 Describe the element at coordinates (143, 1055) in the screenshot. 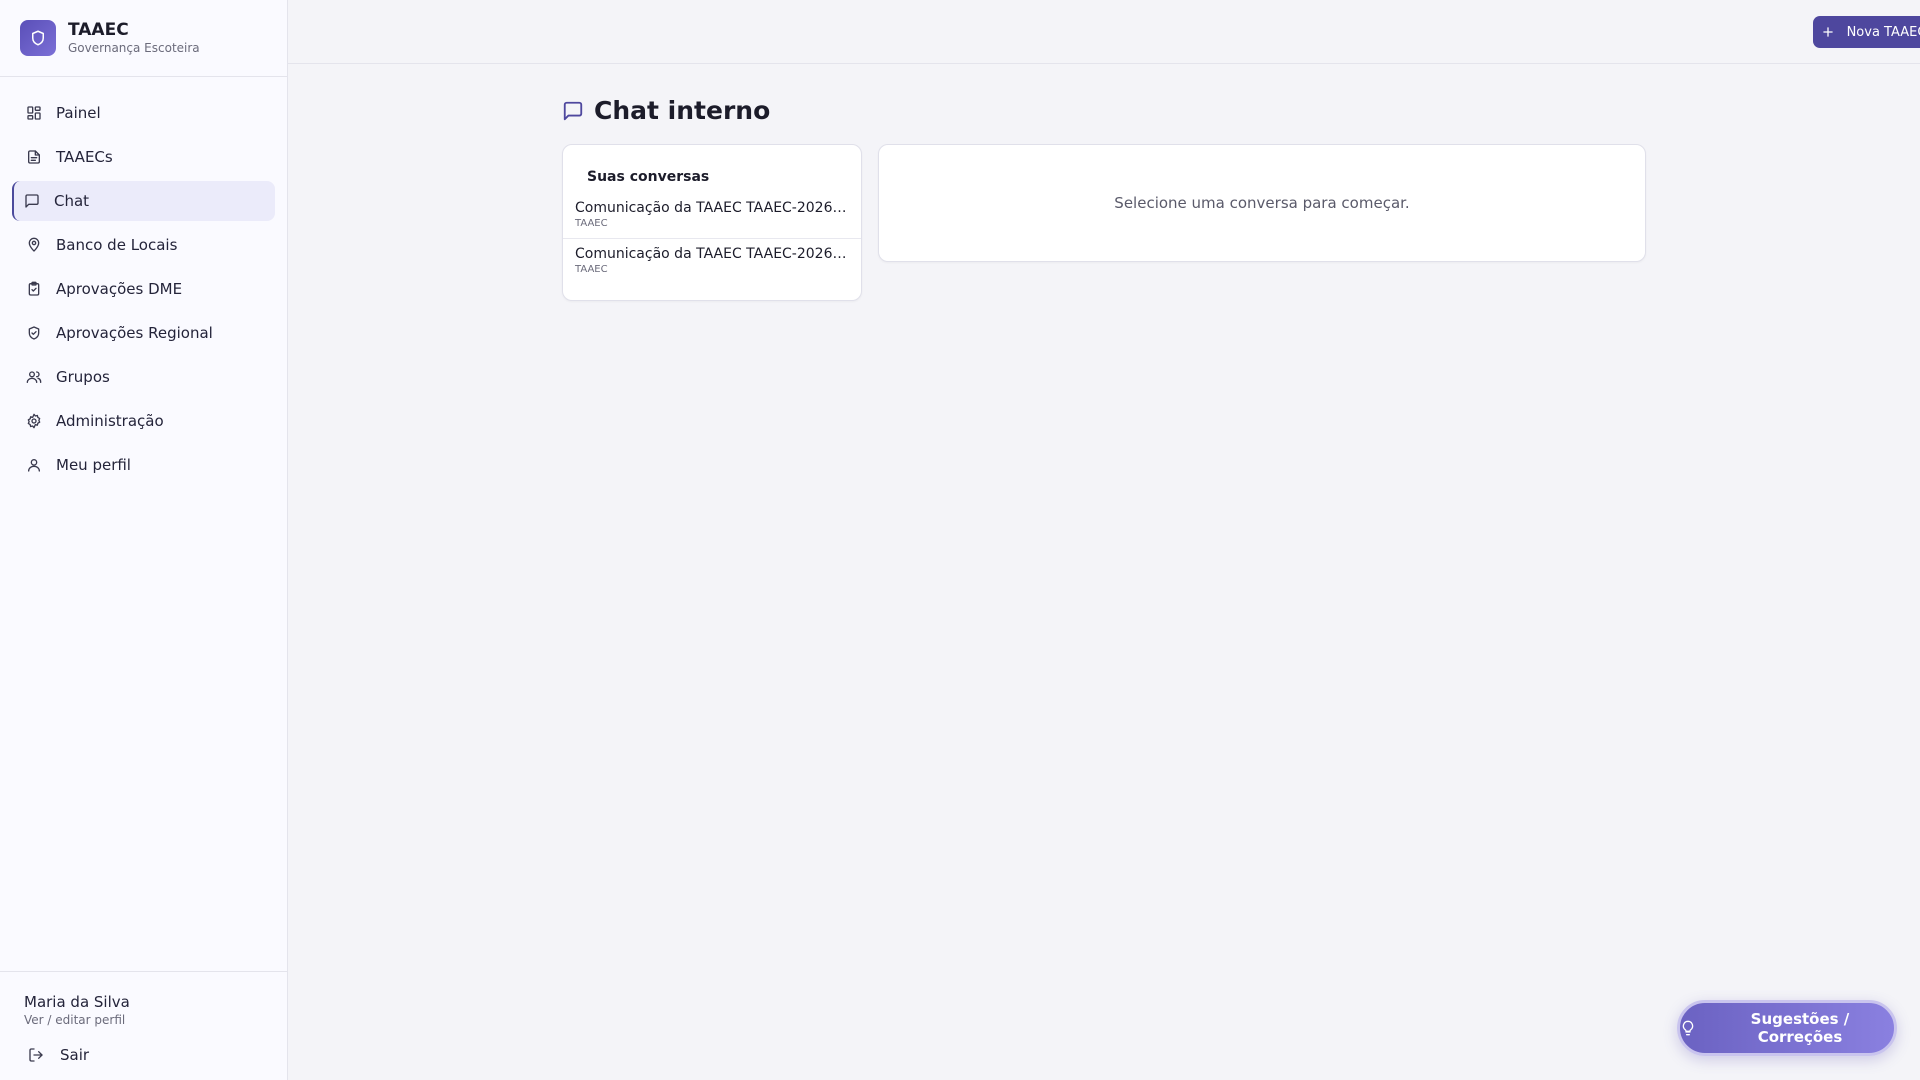

I see `logout-button: Sair` at that location.